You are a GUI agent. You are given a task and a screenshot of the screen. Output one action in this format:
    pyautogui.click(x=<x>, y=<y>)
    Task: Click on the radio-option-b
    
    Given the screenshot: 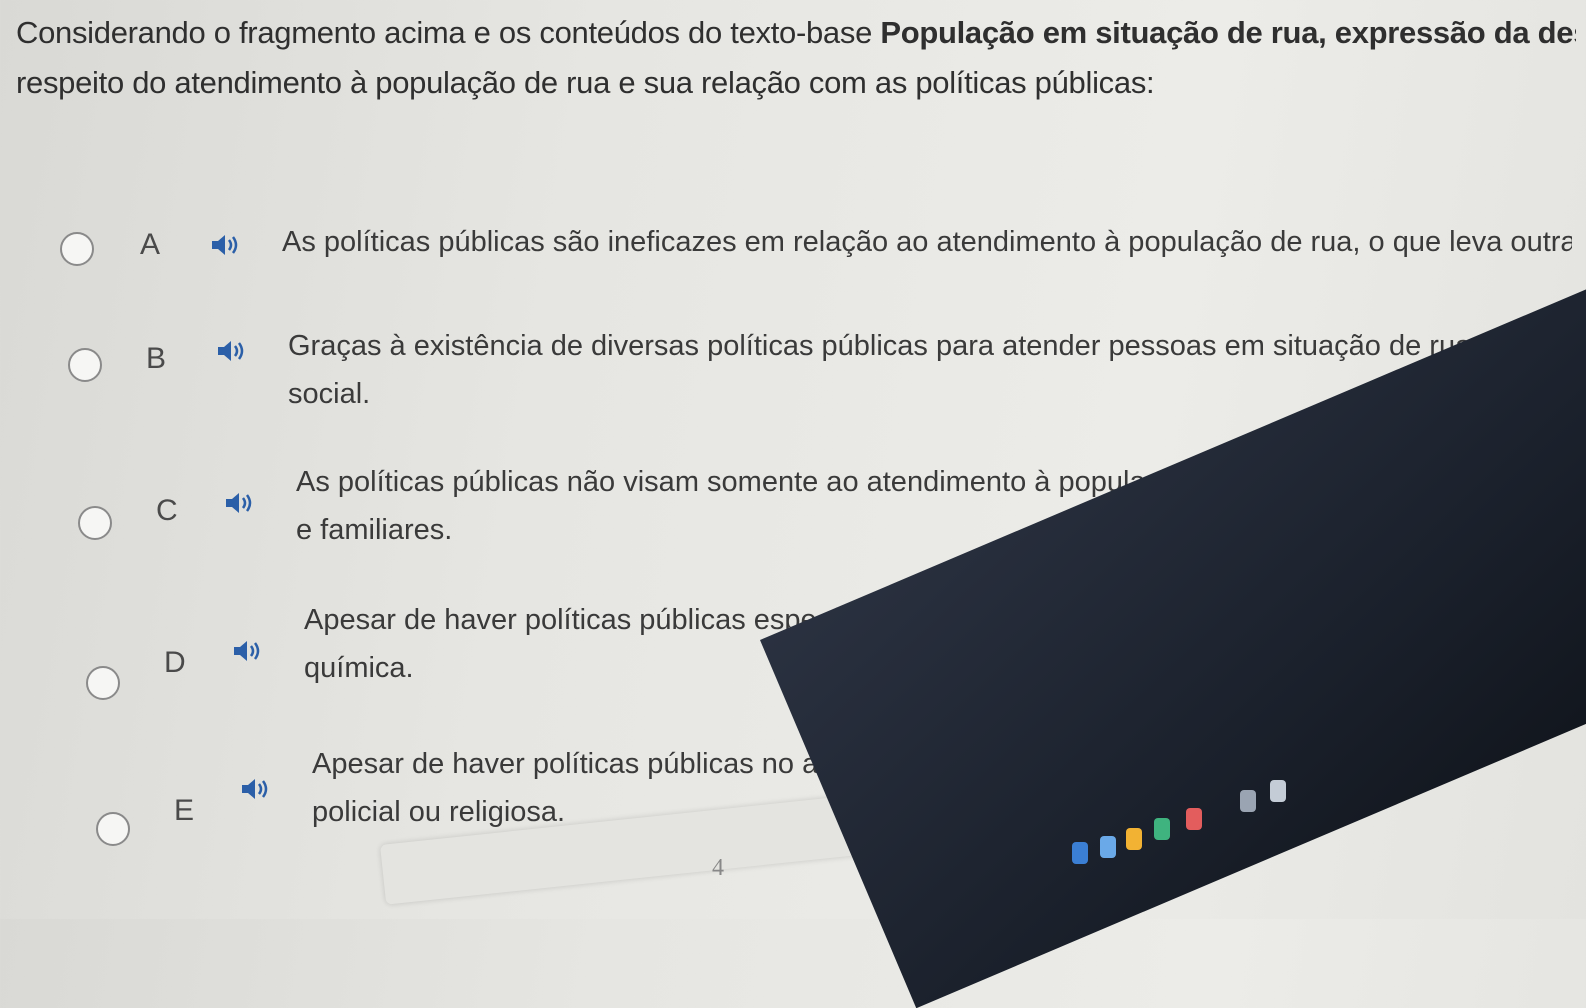 What is the action you would take?
    pyautogui.click(x=85, y=365)
    